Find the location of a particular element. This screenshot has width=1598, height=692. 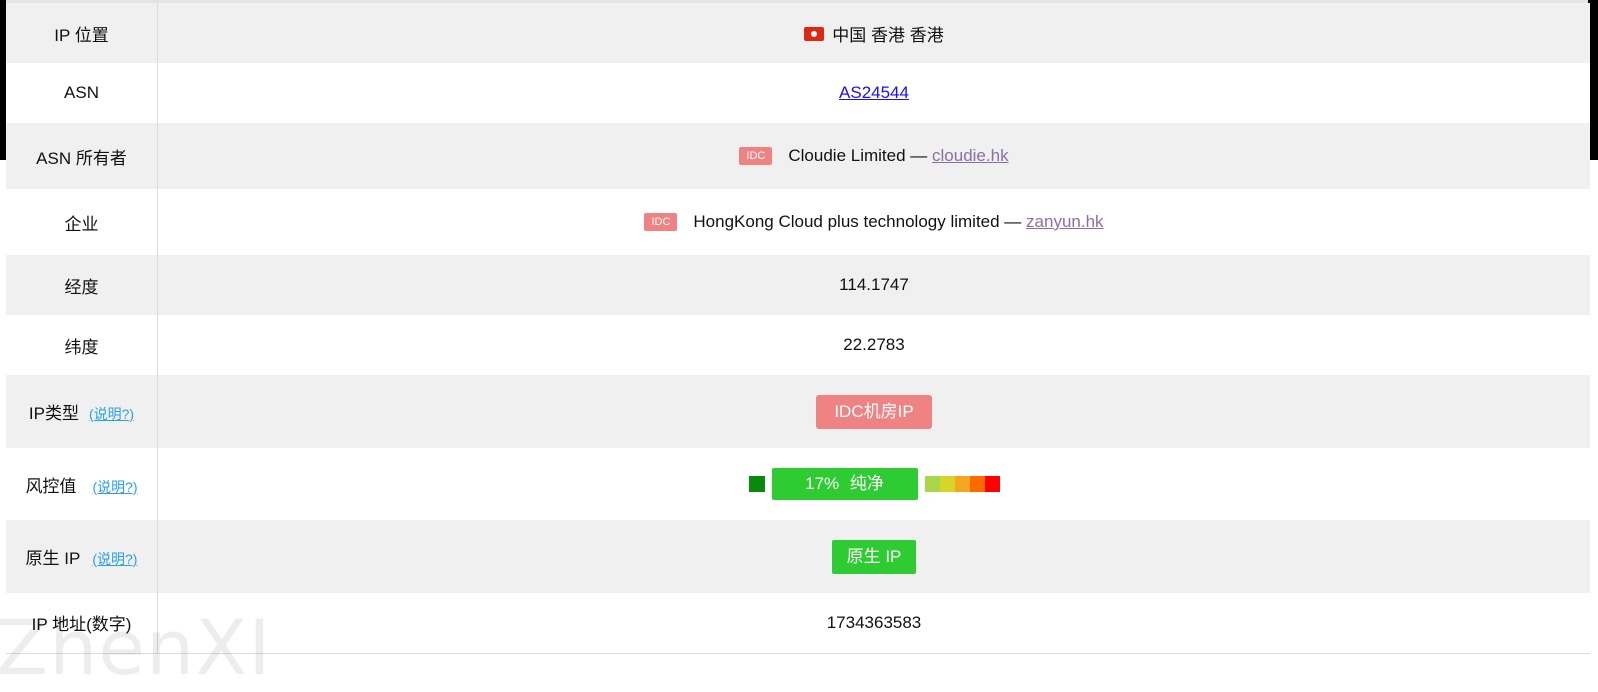

risk-help-link: (说明?) is located at coordinates (114, 487).